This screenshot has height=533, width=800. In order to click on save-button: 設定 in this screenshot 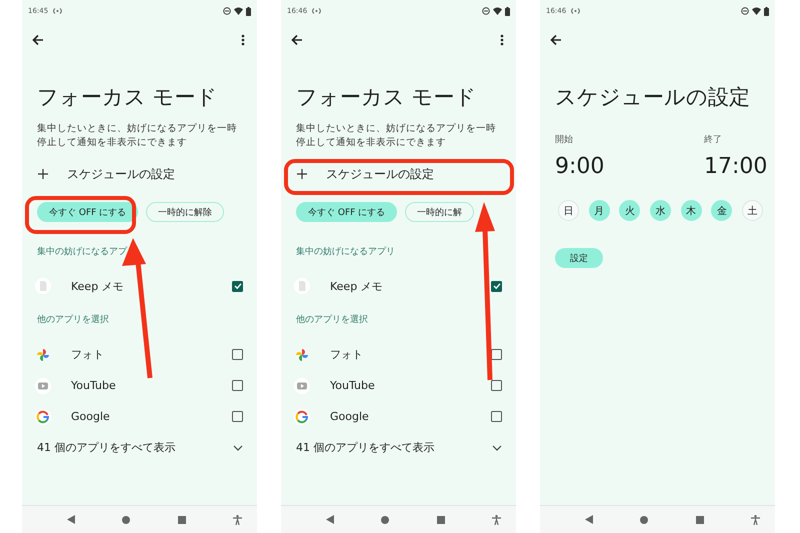, I will do `click(579, 258)`.